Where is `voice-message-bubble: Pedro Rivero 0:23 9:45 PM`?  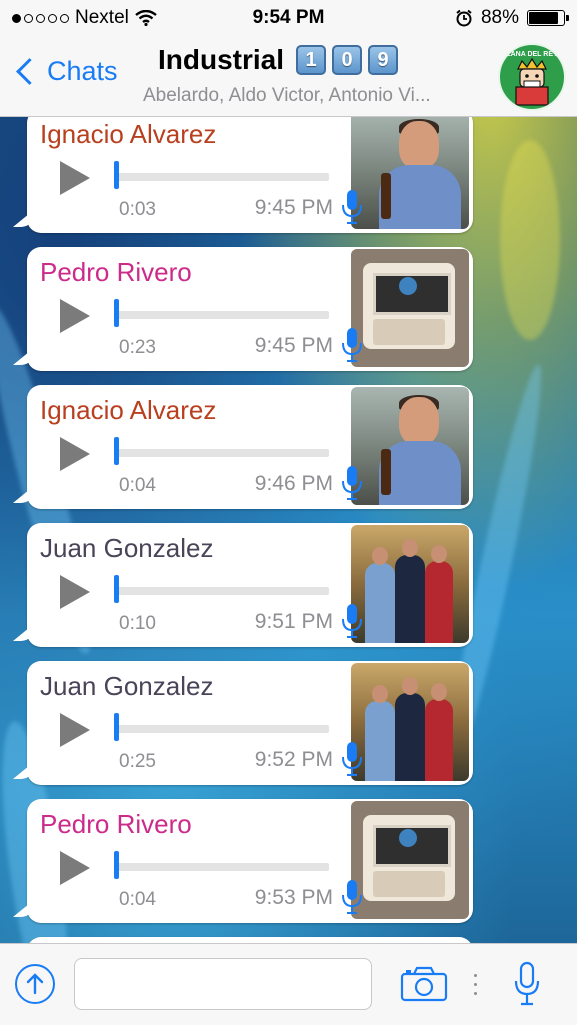
voice-message-bubble: Pedro Rivero 0:23 9:45 PM is located at coordinates (243, 309).